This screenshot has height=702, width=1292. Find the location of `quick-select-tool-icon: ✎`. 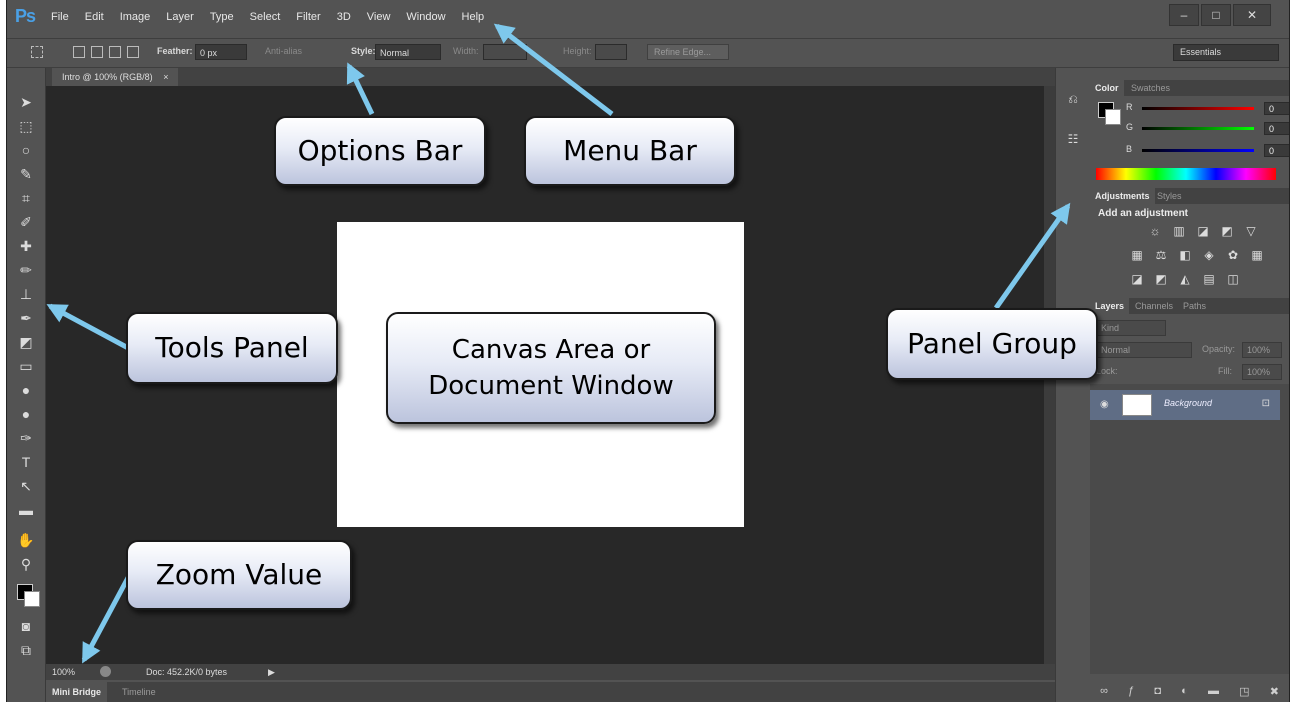

quick-select-tool-icon: ✎ is located at coordinates (26, 174).